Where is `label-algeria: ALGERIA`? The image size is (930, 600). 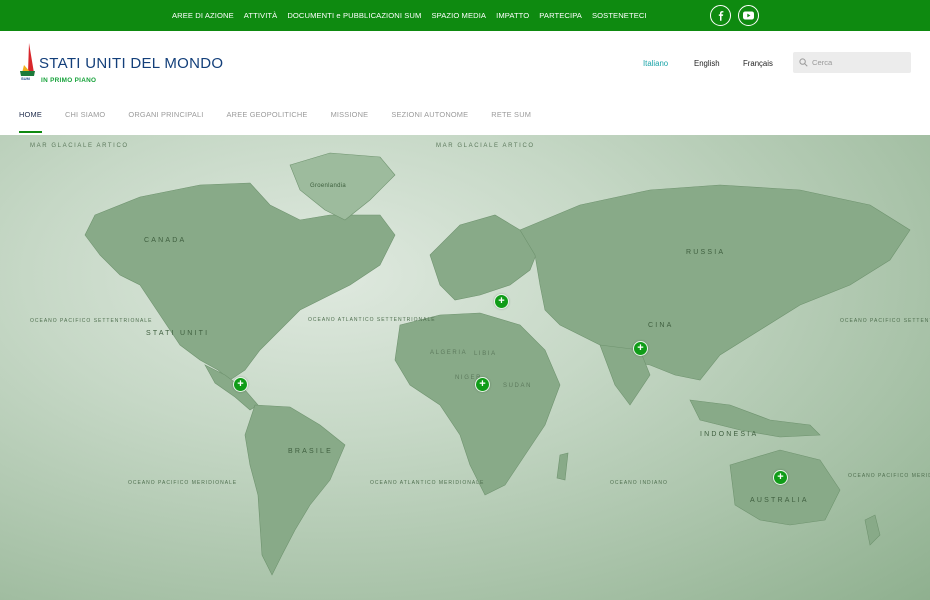
label-algeria: ALGERIA is located at coordinates (449, 353).